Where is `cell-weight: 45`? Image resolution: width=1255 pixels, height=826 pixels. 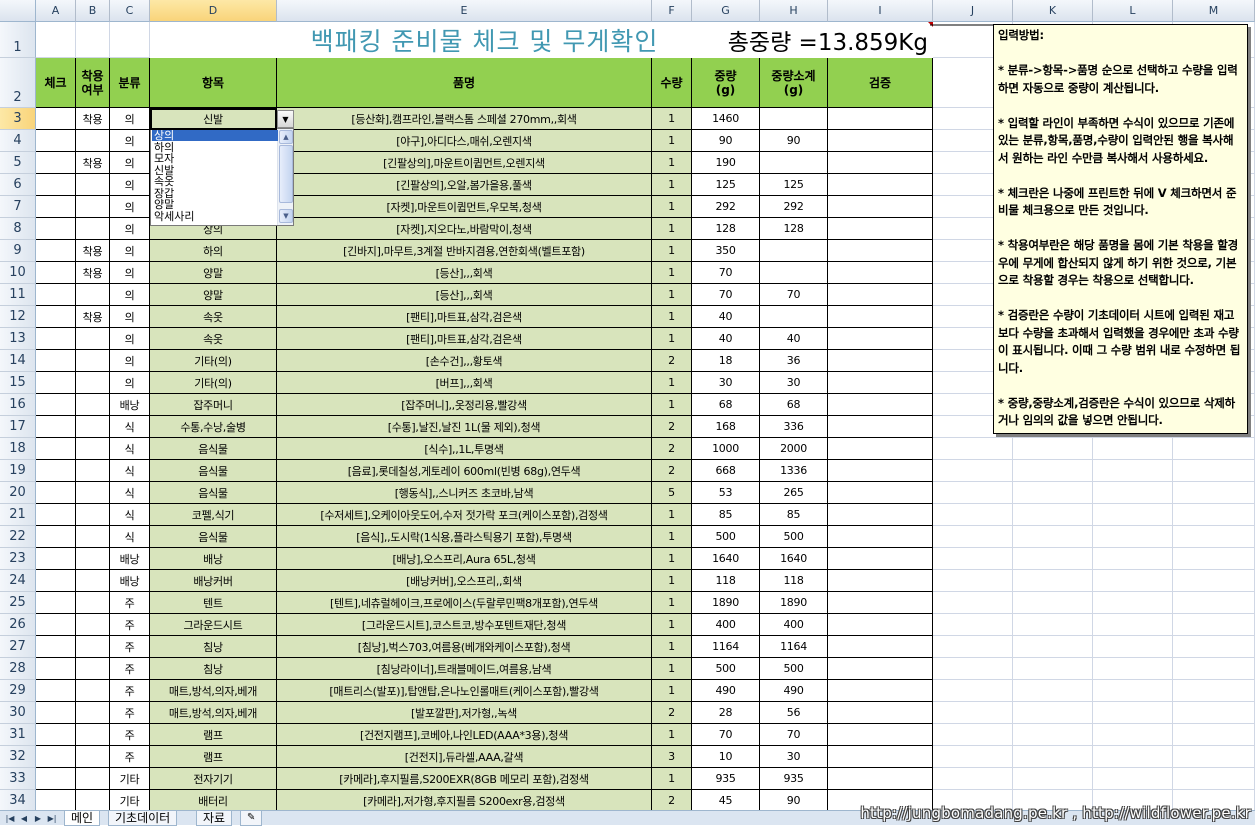
cell-weight: 45 is located at coordinates (726, 800).